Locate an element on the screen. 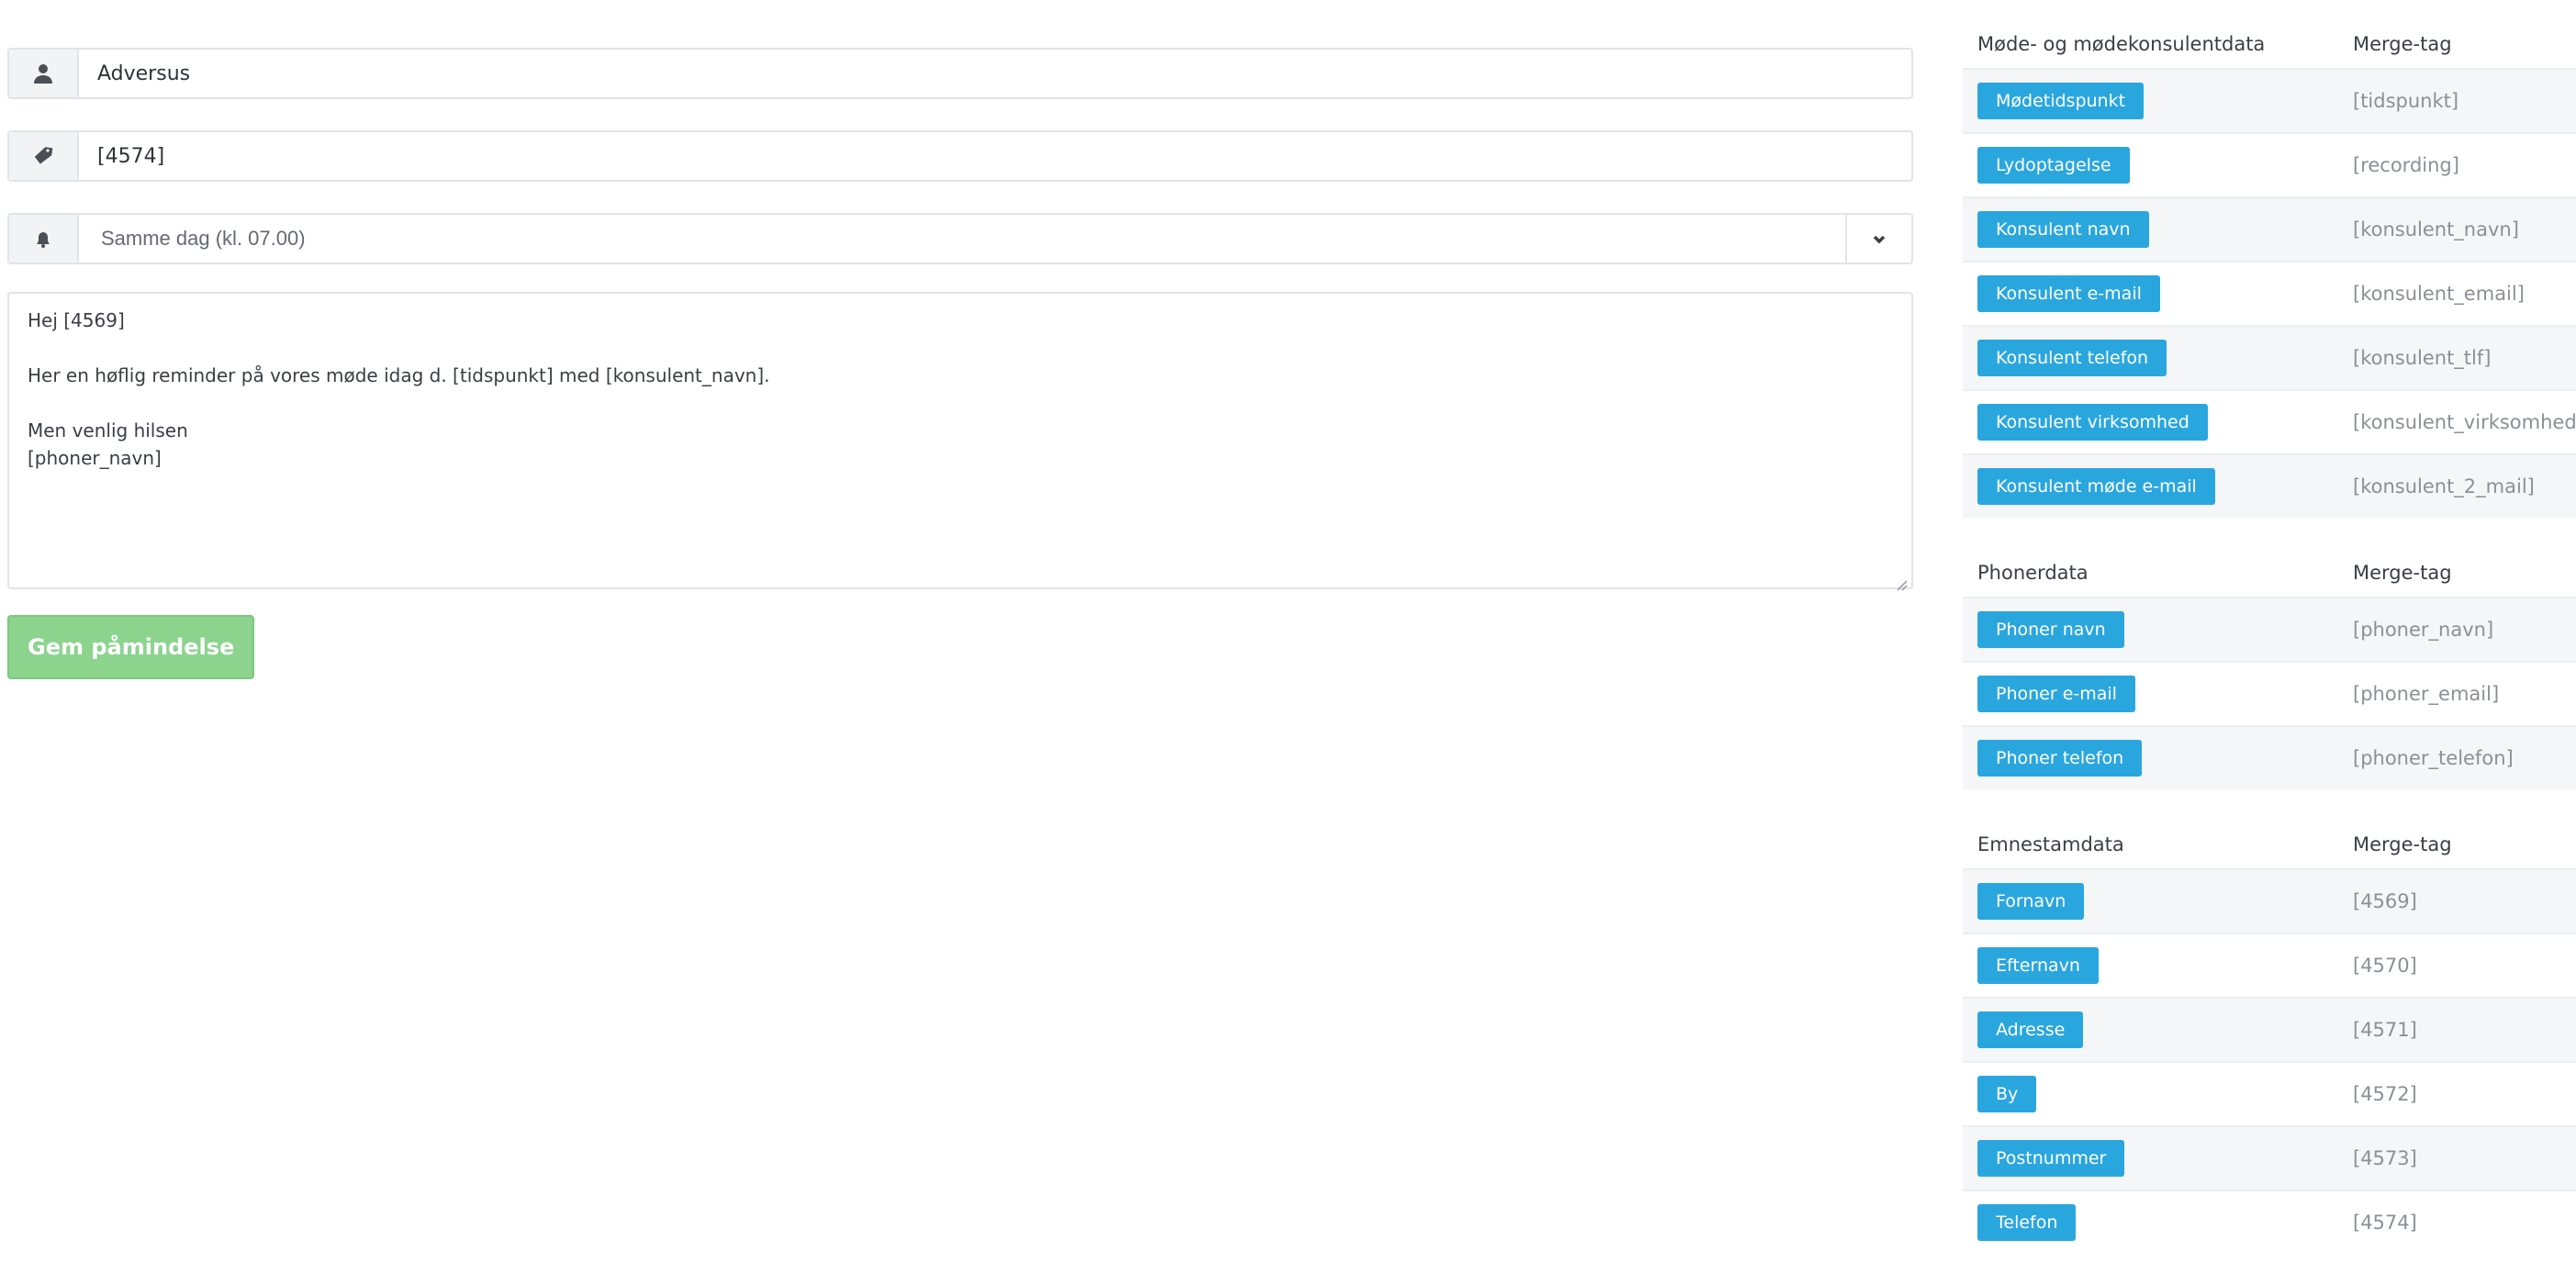 This screenshot has width=2576, height=1285. table-row: Fornavn [4569] is located at coordinates (2269, 900).